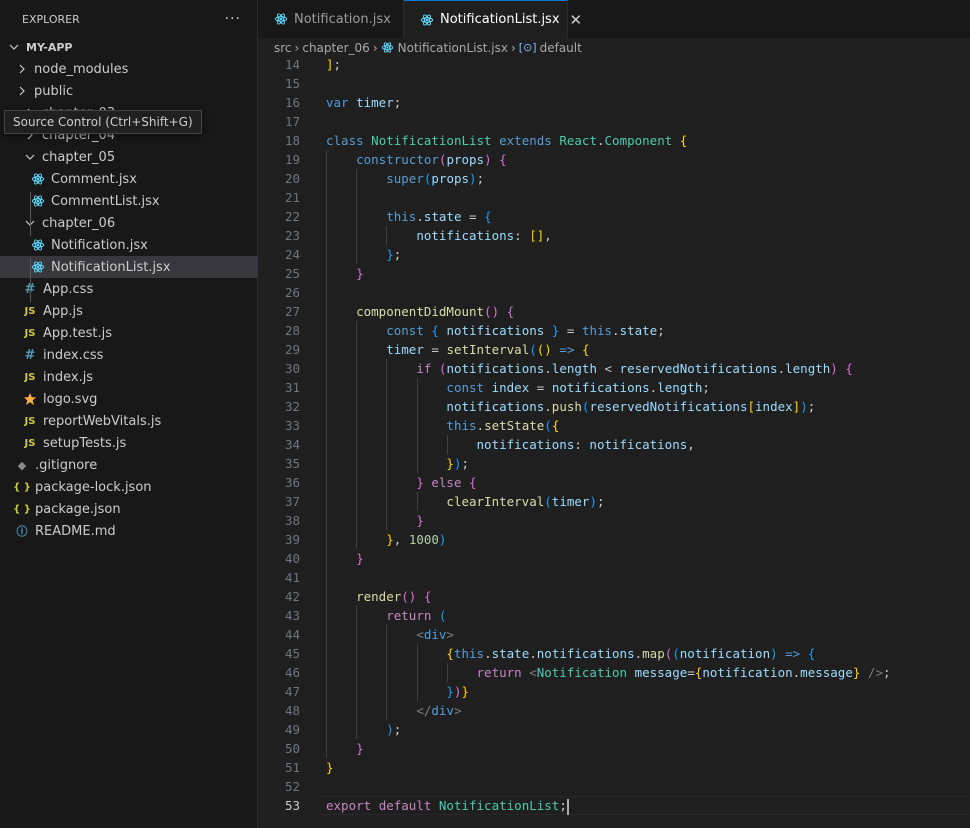 The width and height of the screenshot is (970, 828). What do you see at coordinates (393, 710) in the screenshot?
I see `code-line: </div>` at bounding box center [393, 710].